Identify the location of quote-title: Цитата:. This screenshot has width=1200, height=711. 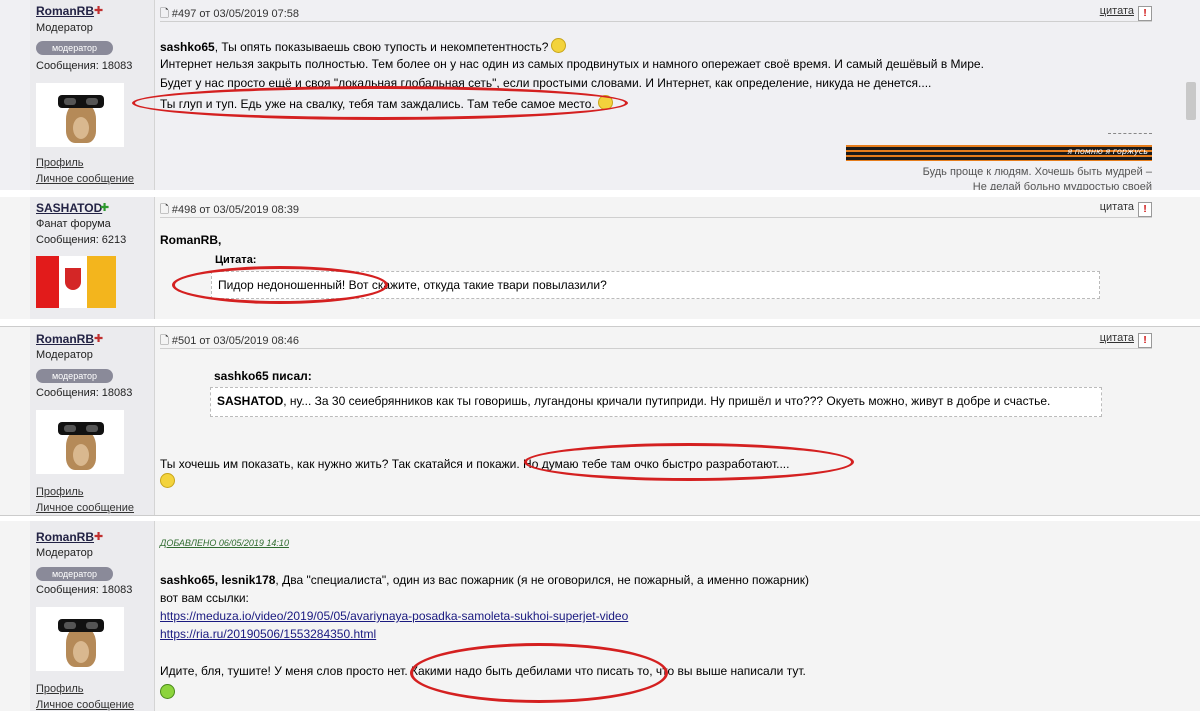
(236, 260).